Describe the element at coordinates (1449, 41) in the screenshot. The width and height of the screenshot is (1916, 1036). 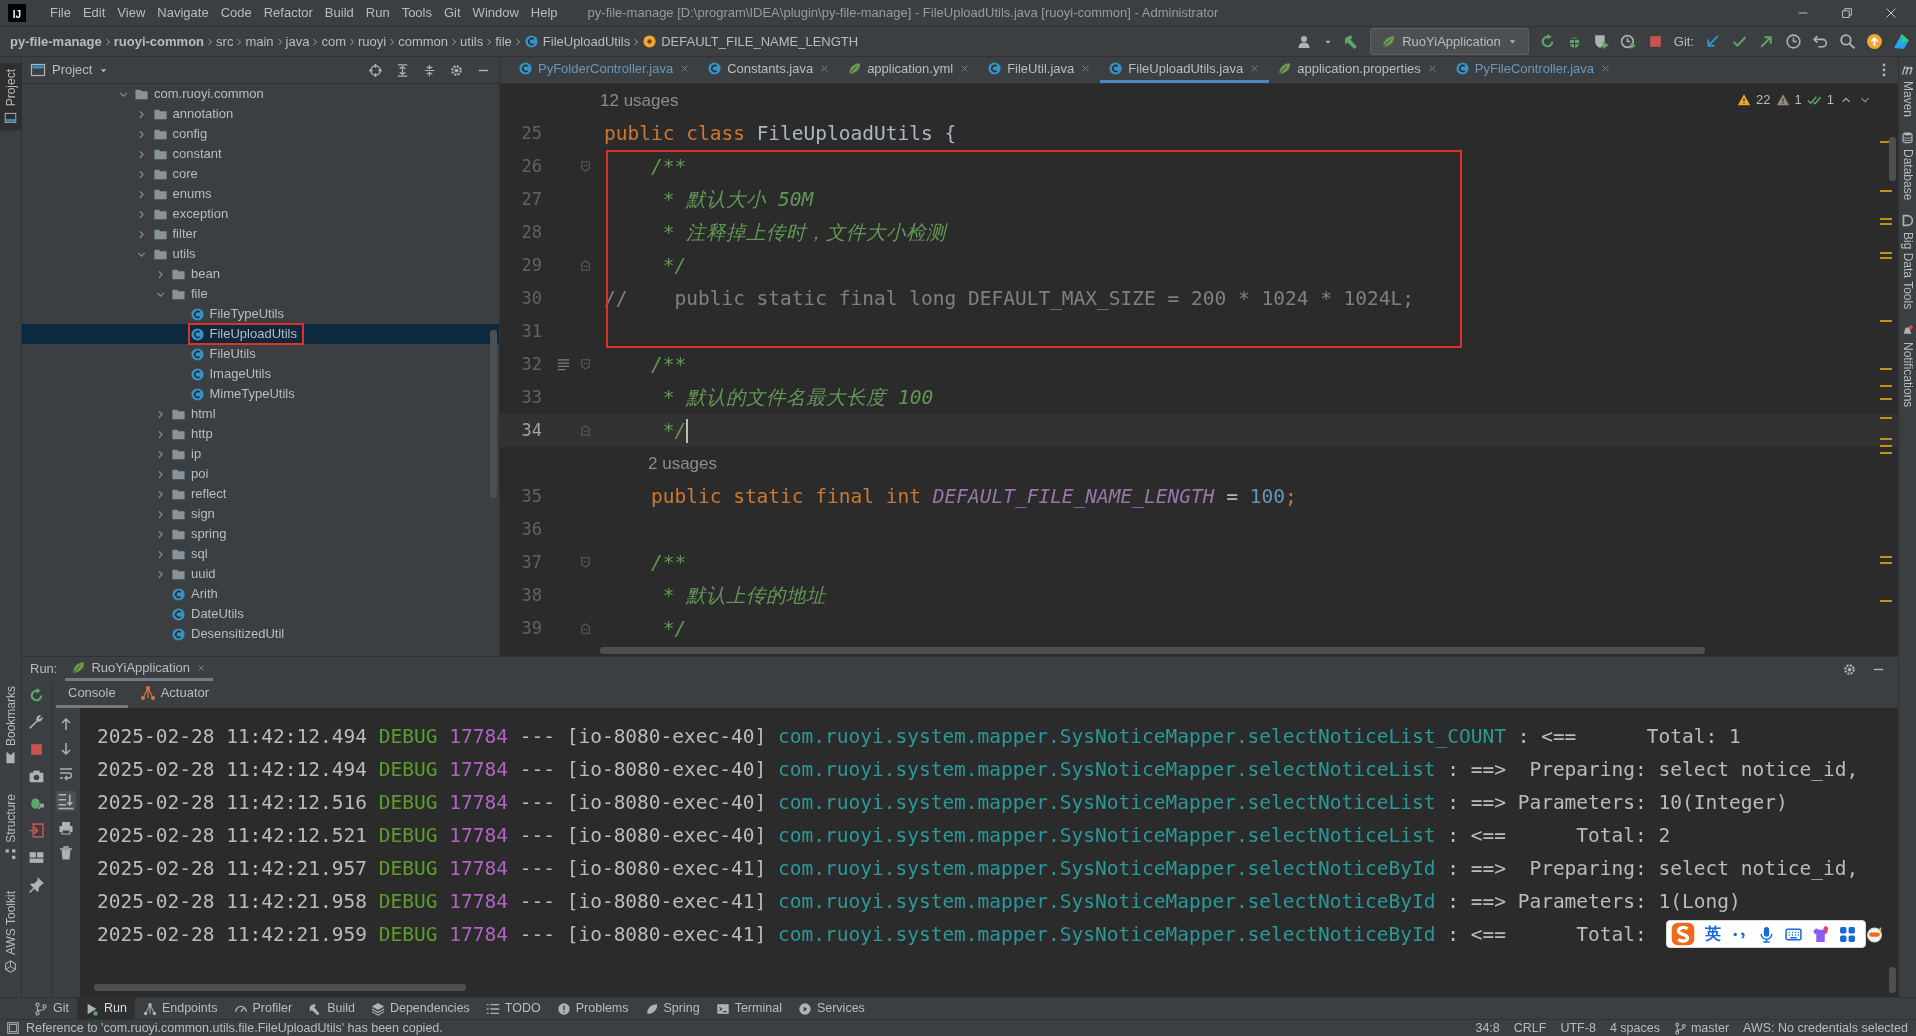
I see `run-configuration-dropdown: RuoYiApplication` at that location.